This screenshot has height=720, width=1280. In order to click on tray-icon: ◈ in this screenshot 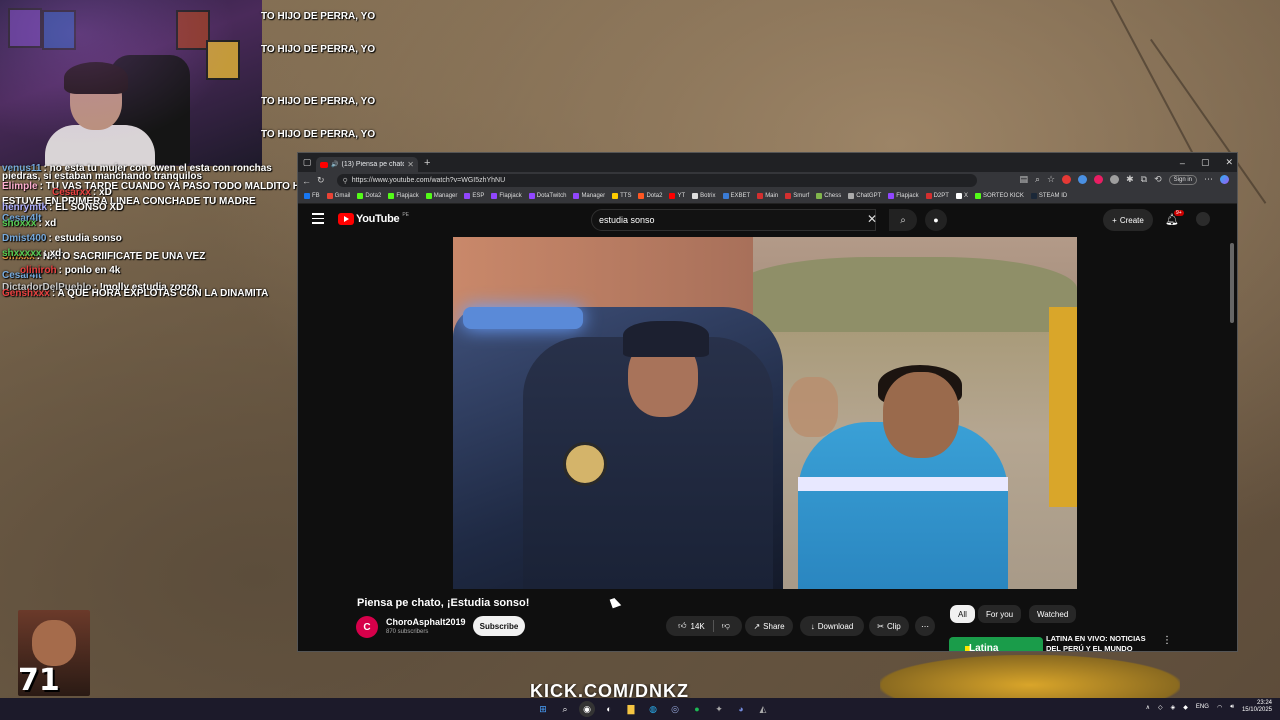, I will do `click(1173, 707)`.